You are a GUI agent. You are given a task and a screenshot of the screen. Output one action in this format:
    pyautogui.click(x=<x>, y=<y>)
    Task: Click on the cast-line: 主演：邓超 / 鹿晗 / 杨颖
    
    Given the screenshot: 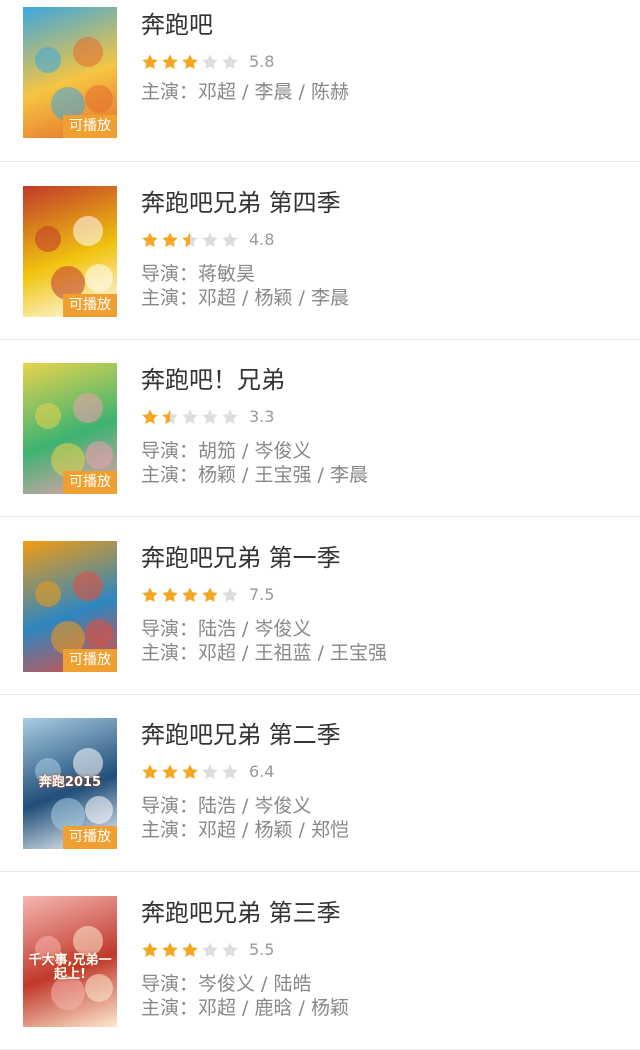 What is the action you would take?
    pyautogui.click(x=245, y=1008)
    